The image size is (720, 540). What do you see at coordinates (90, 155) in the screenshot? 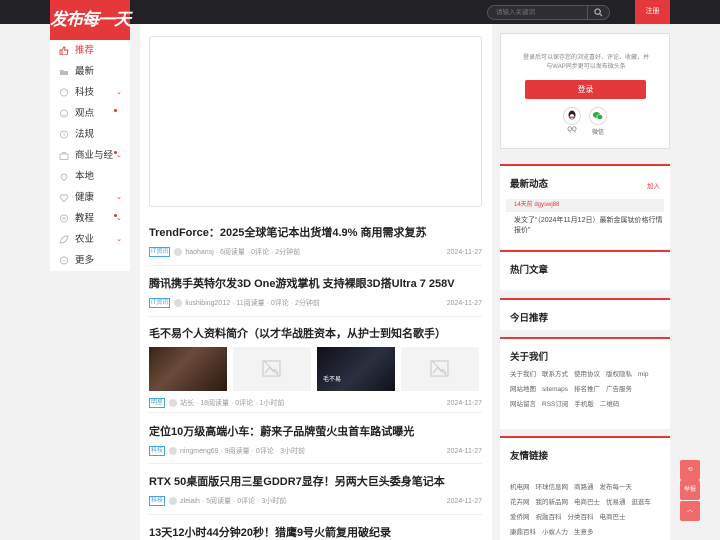
I see `nav-item: 商业与经 ⌄` at bounding box center [90, 155].